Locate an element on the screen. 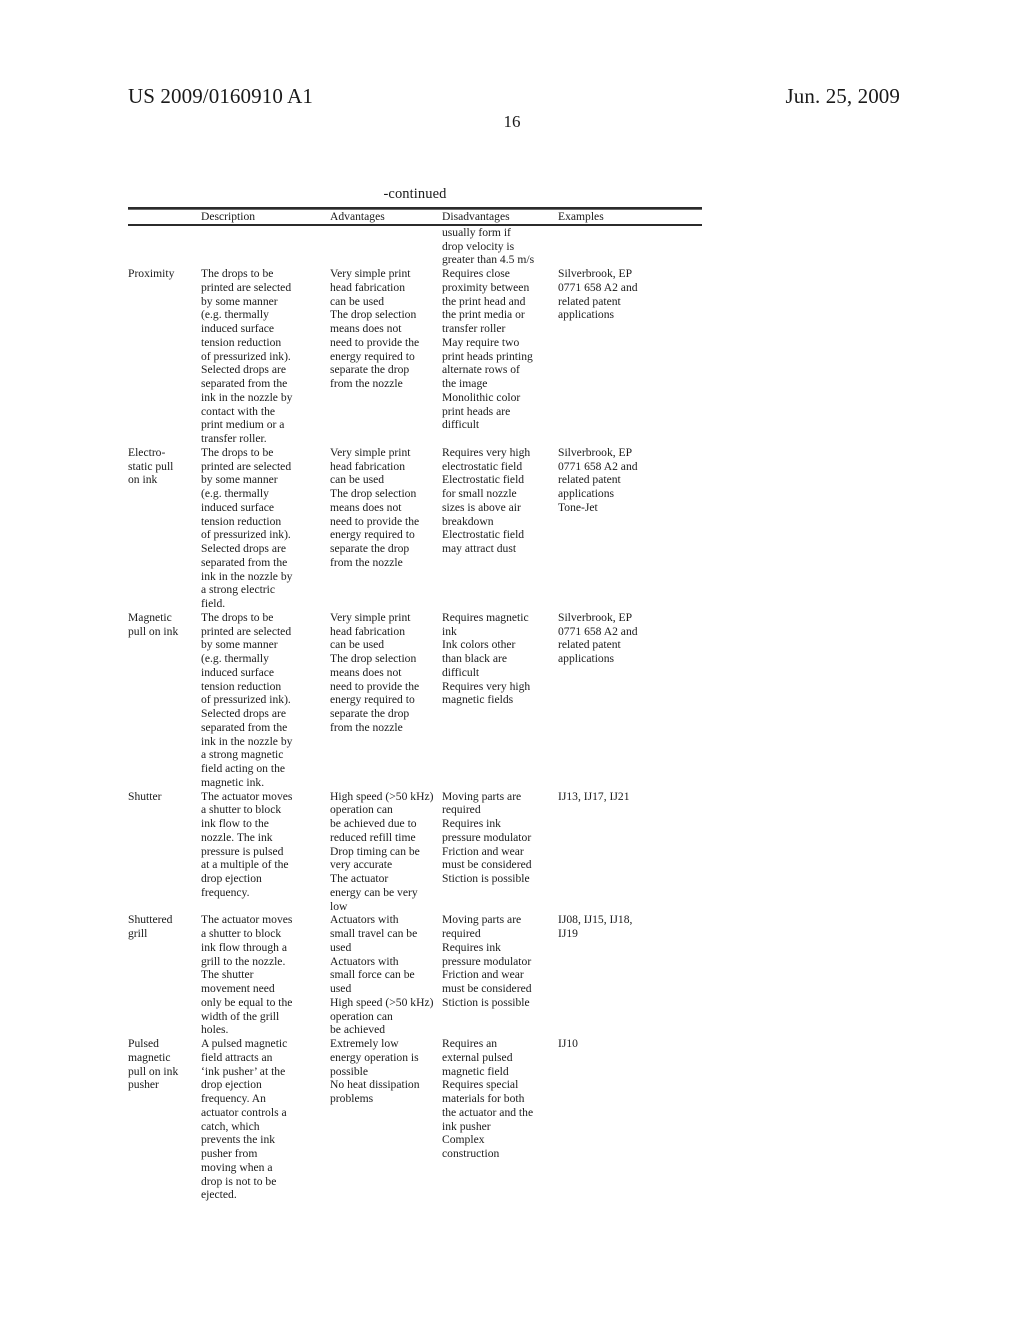  column-header-description: Description is located at coordinates (228, 216).